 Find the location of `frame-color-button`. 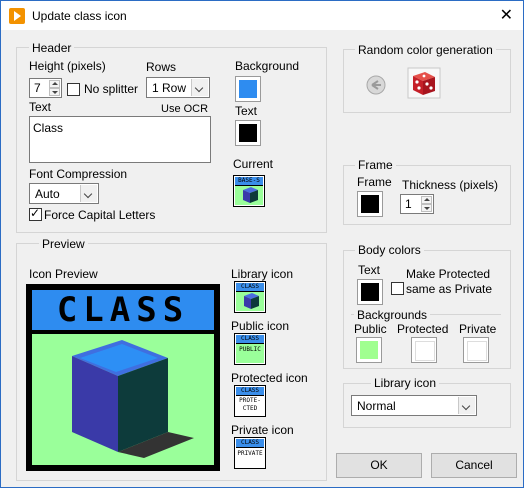

frame-color-button is located at coordinates (370, 204).